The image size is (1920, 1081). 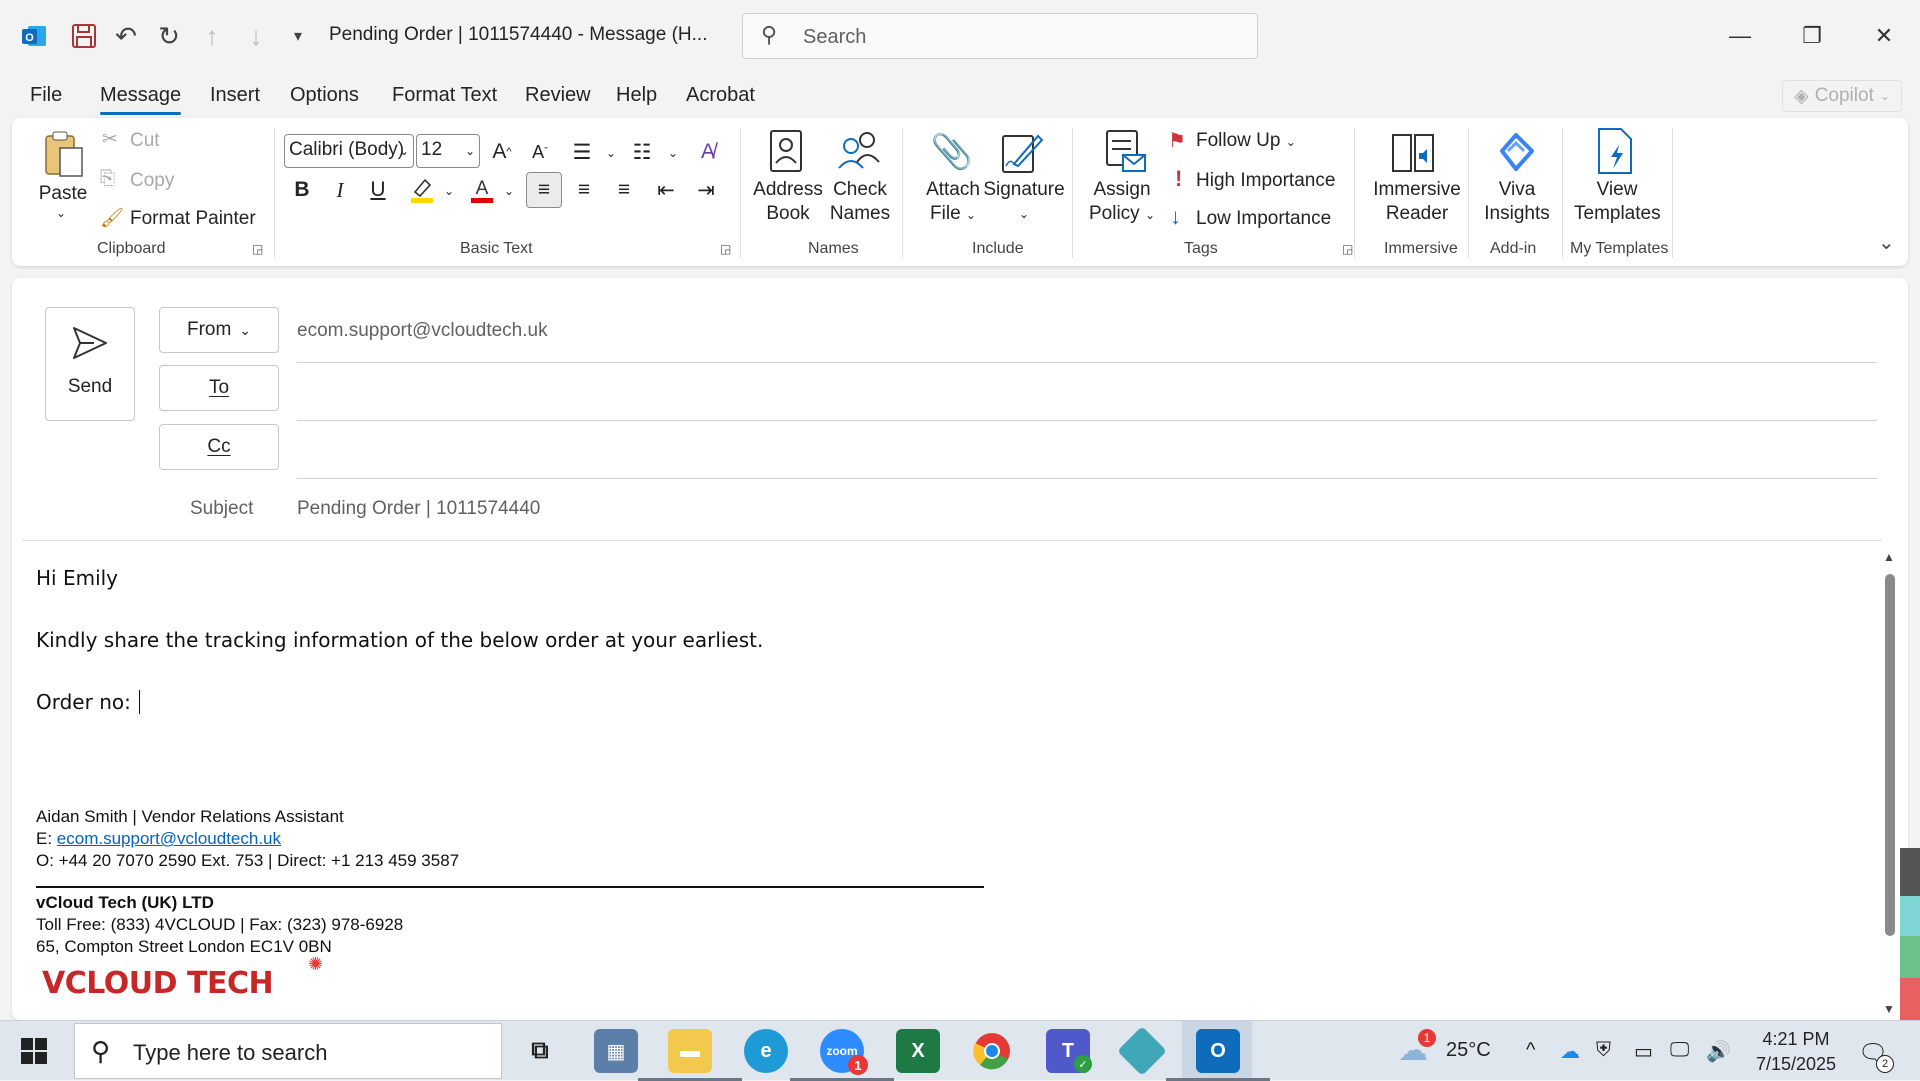 What do you see at coordinates (1615, 151) in the screenshot?
I see `view-templates-icon` at bounding box center [1615, 151].